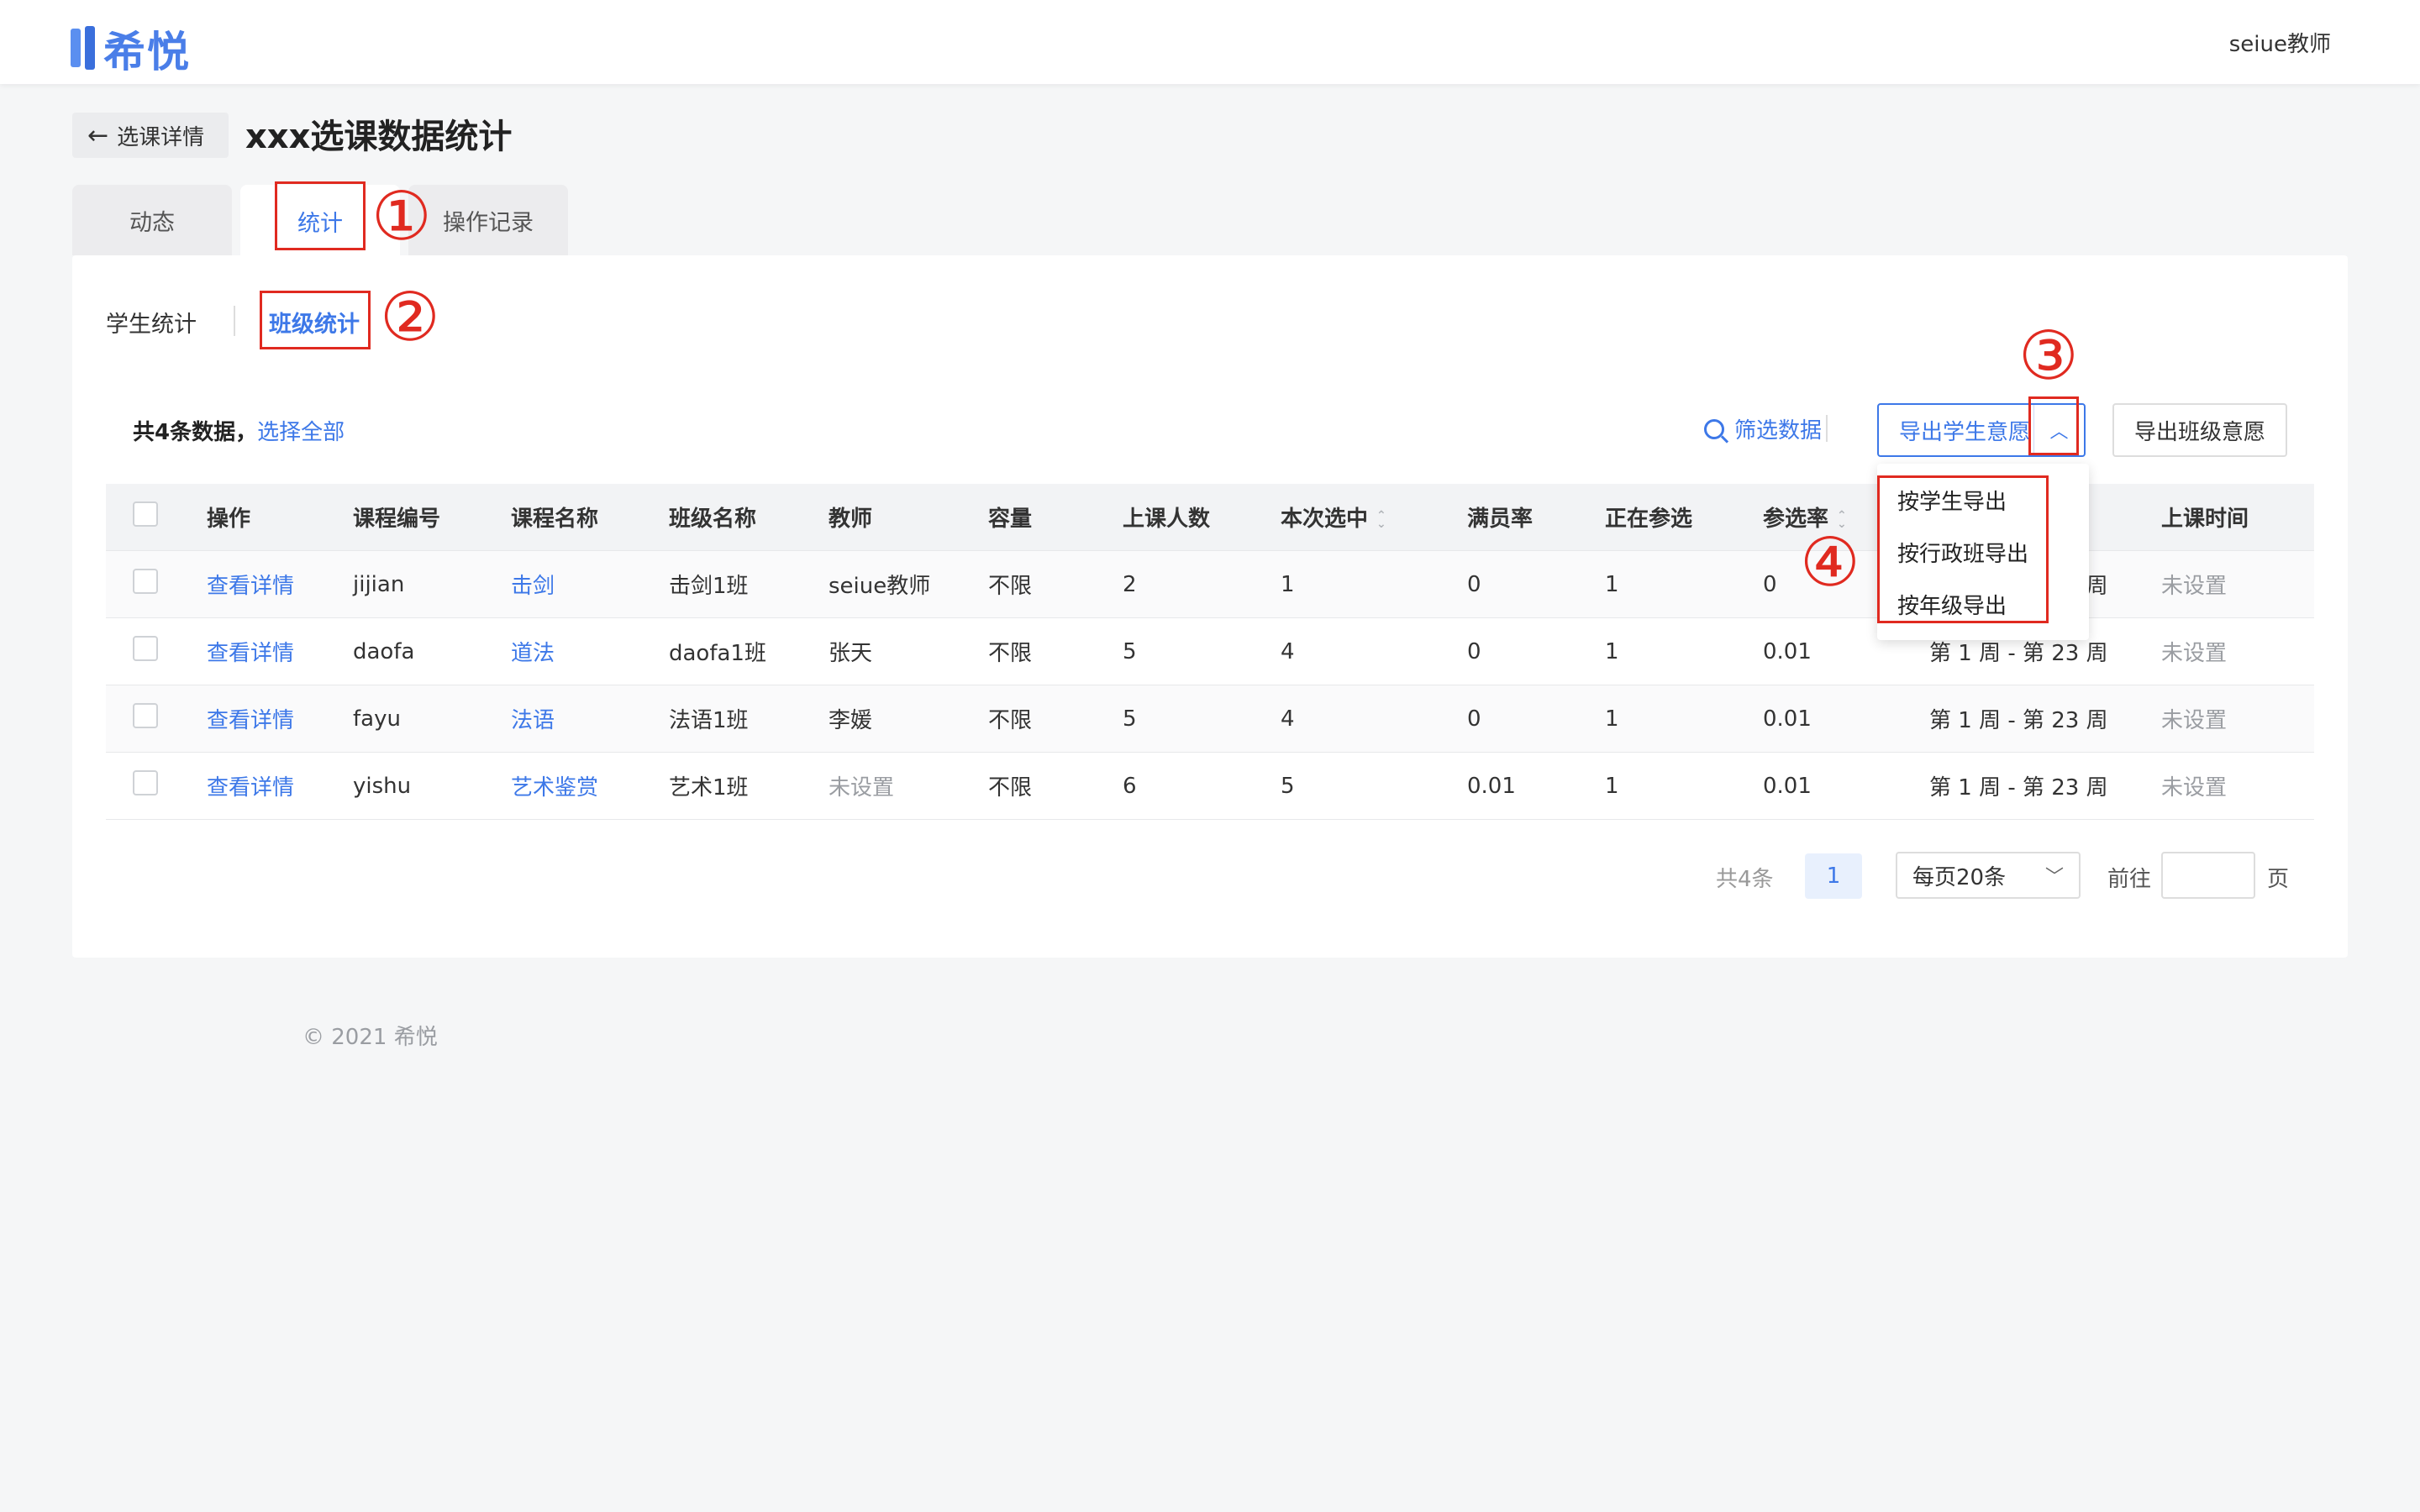  Describe the element at coordinates (590, 718) in the screenshot. I see `course-name-link: 法语` at that location.